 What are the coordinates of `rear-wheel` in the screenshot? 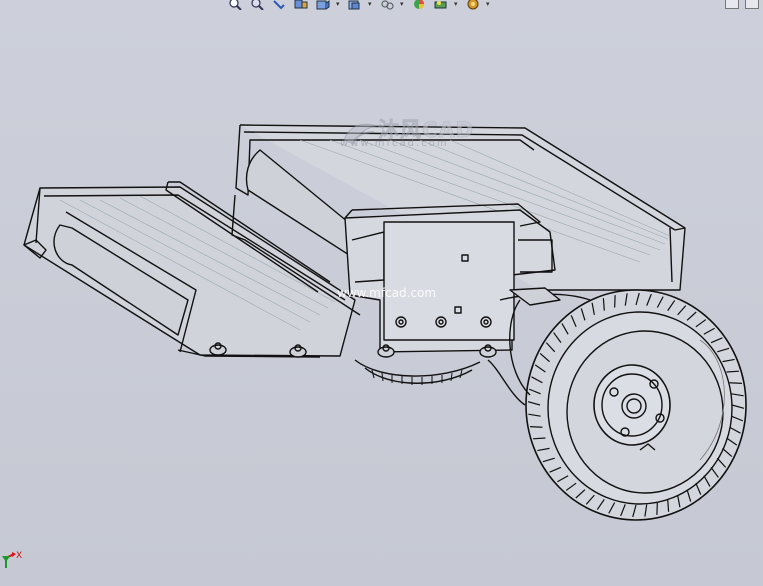 It's located at (417, 372).